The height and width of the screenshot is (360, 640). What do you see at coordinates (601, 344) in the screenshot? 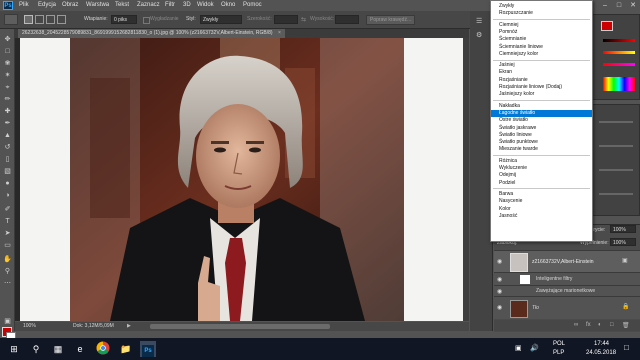
I see `clock-time: 17:44` at bounding box center [601, 344].